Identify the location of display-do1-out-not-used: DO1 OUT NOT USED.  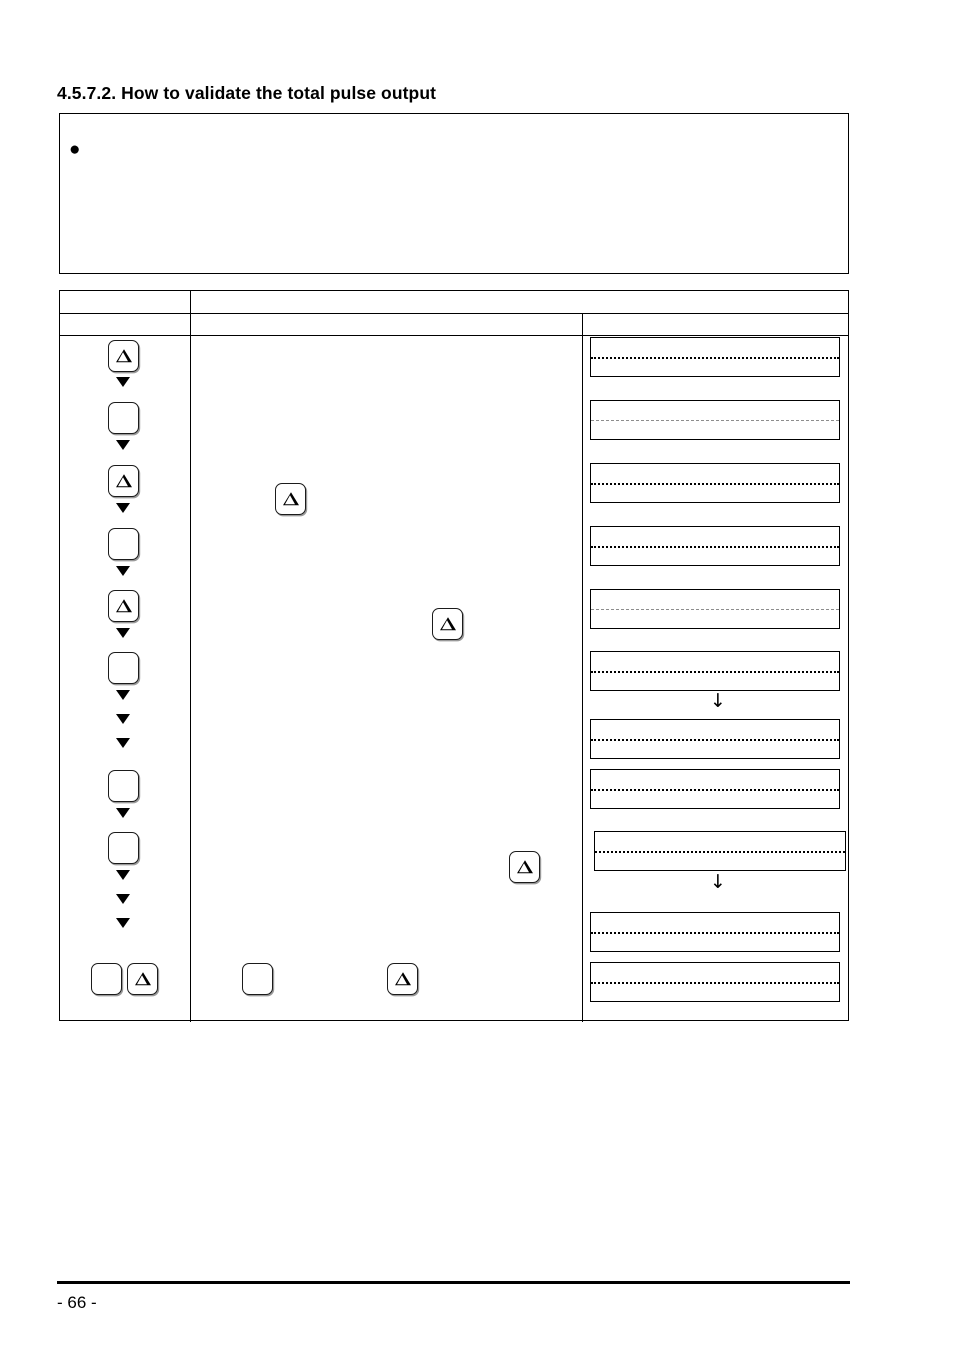
(715, 483).